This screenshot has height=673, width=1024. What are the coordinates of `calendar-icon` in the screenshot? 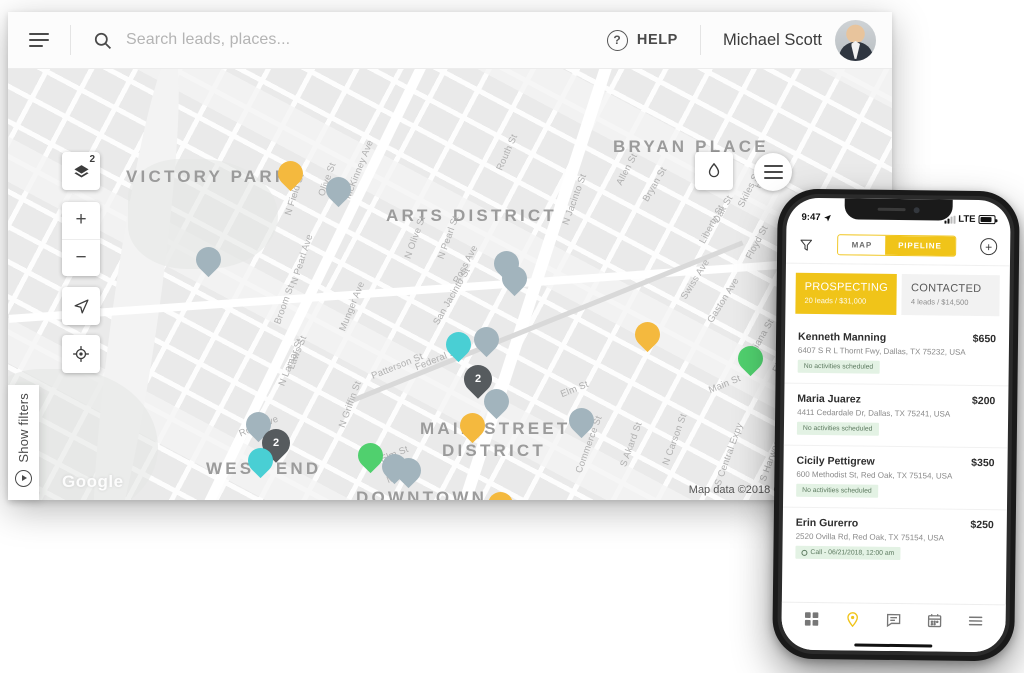 It's located at (934, 622).